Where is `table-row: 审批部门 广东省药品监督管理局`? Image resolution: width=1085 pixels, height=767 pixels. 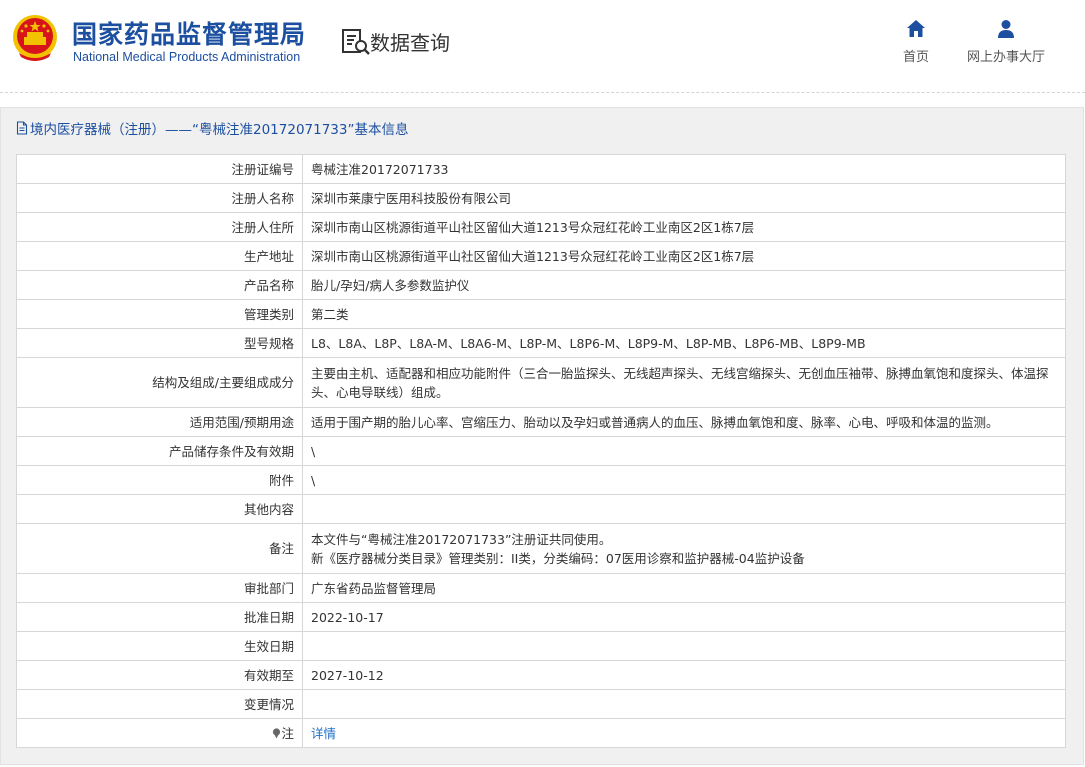
table-row: 审批部门 广东省药品监督管理局 is located at coordinates (541, 588).